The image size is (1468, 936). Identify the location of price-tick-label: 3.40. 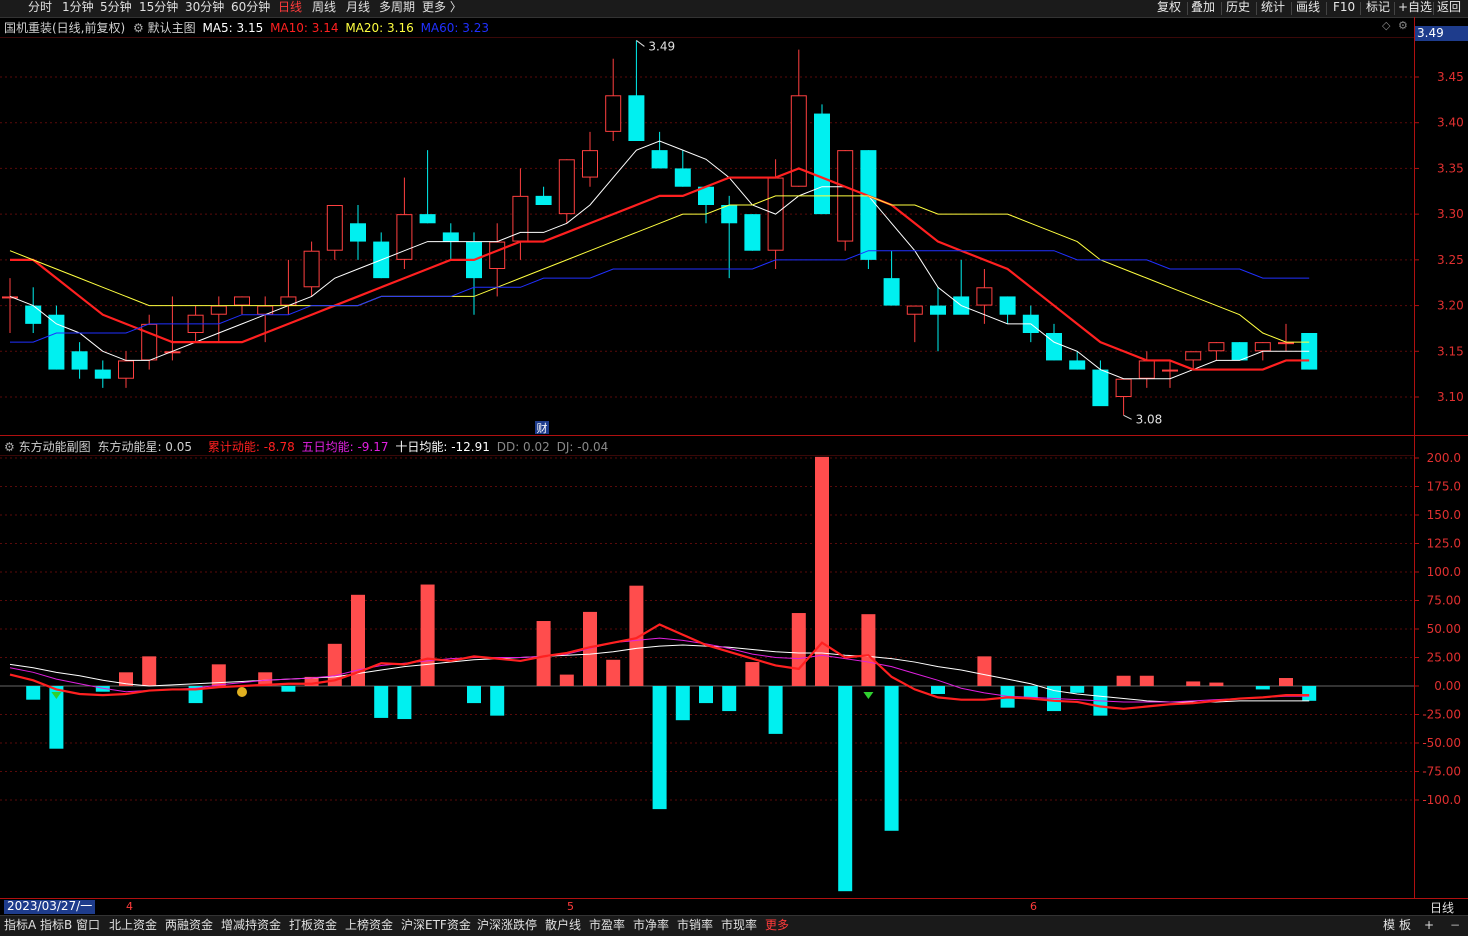
(1450, 123).